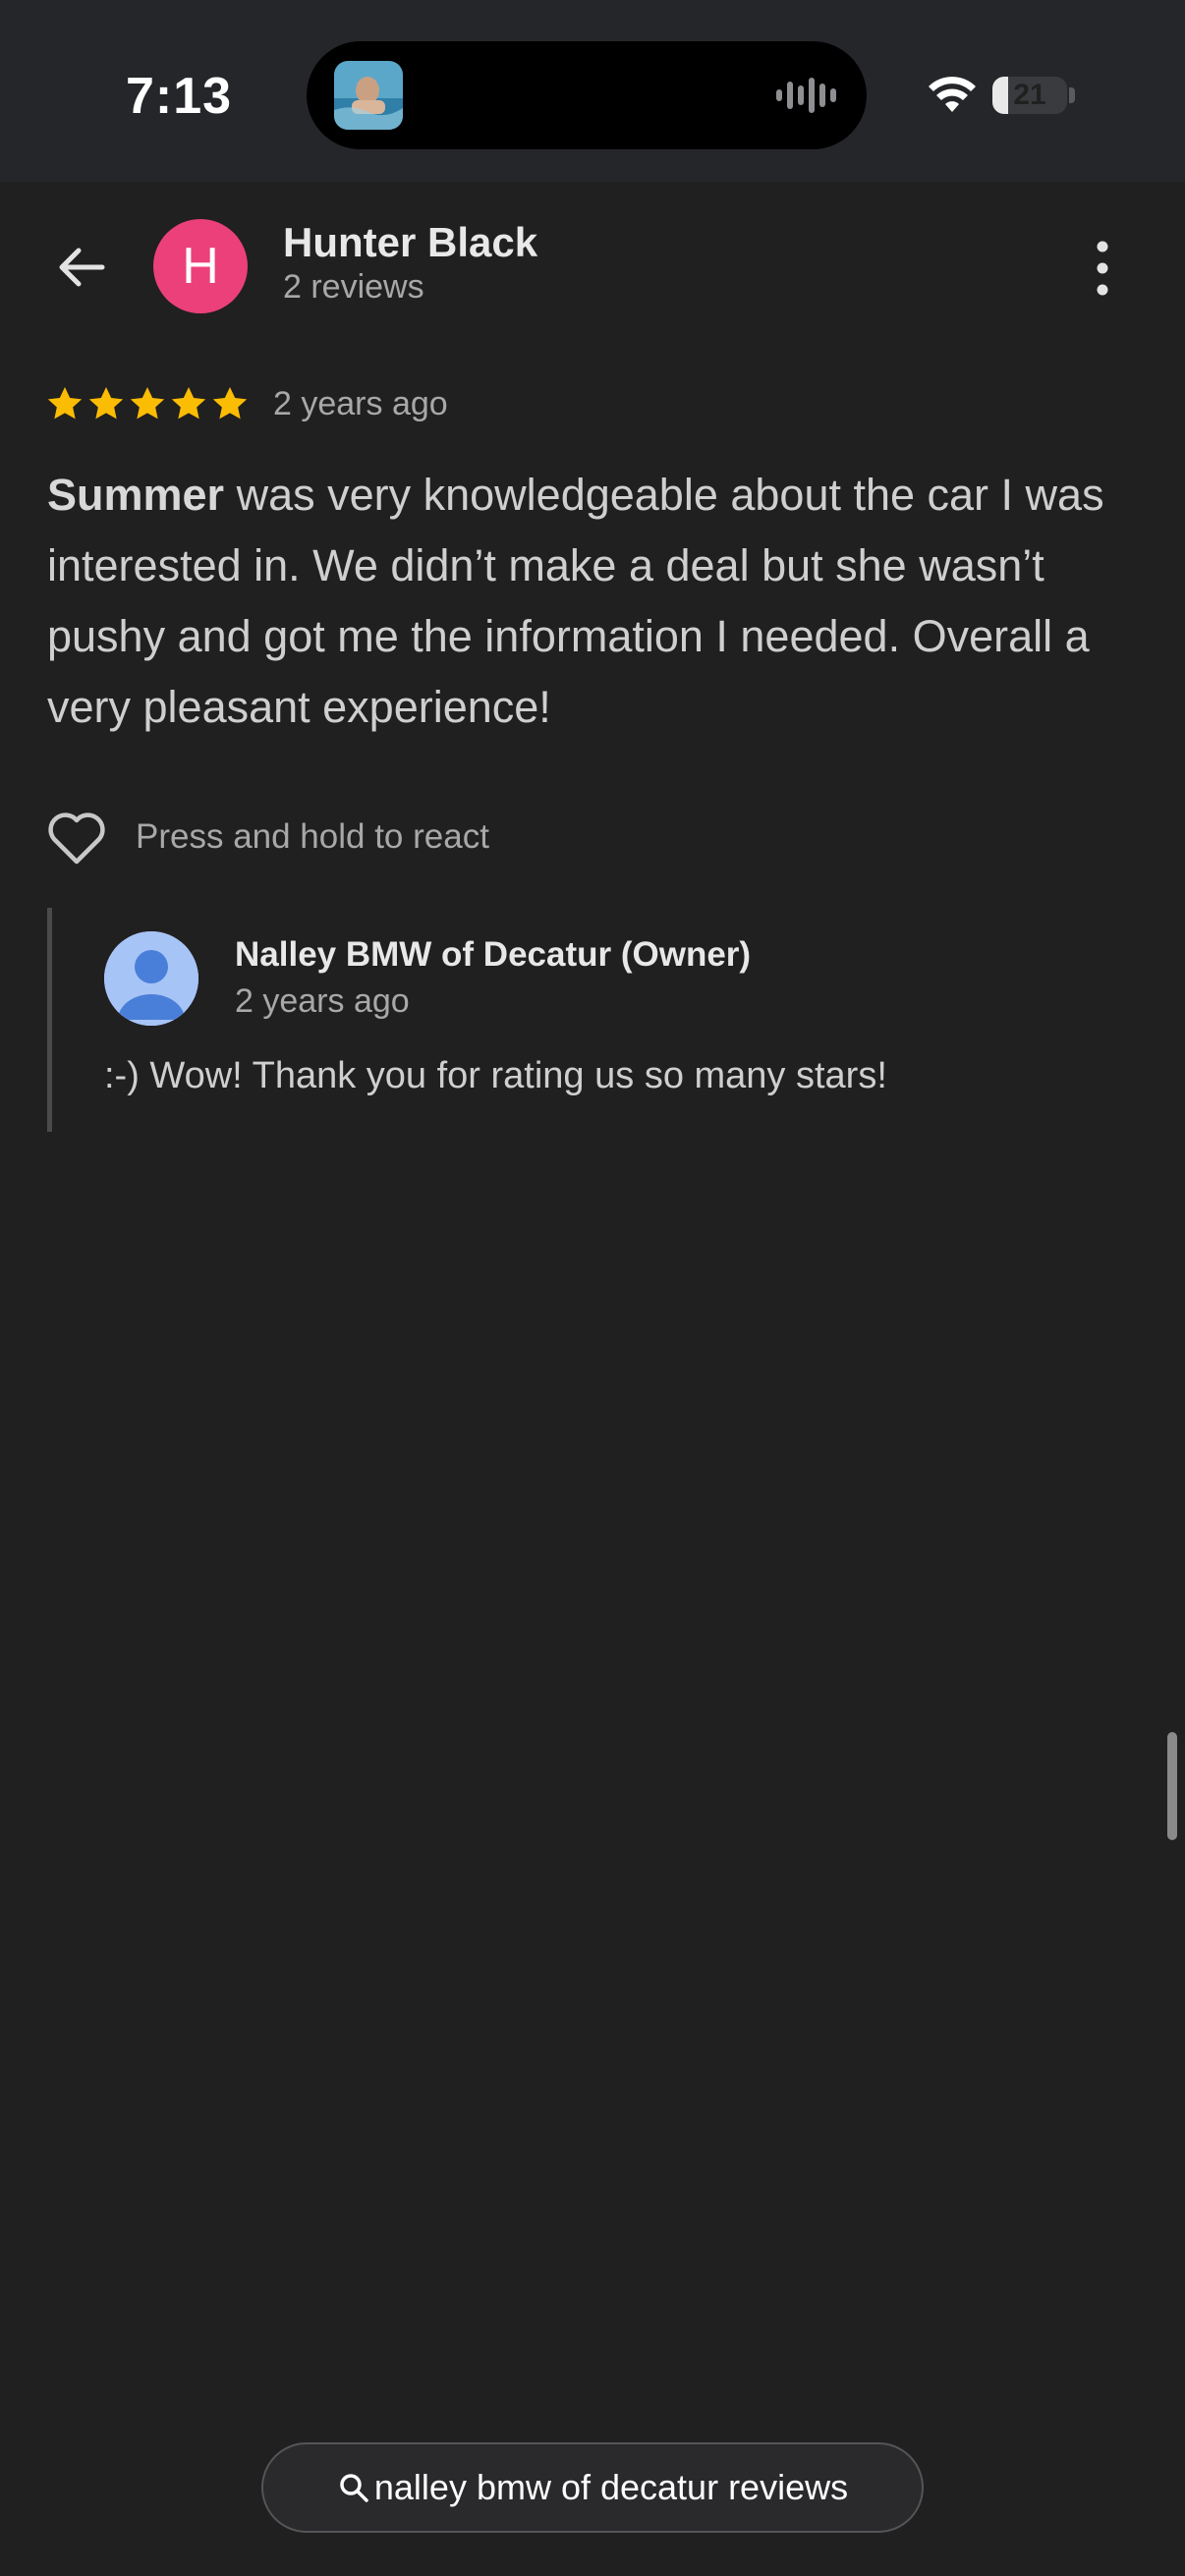  I want to click on dynamic-island, so click(587, 95).